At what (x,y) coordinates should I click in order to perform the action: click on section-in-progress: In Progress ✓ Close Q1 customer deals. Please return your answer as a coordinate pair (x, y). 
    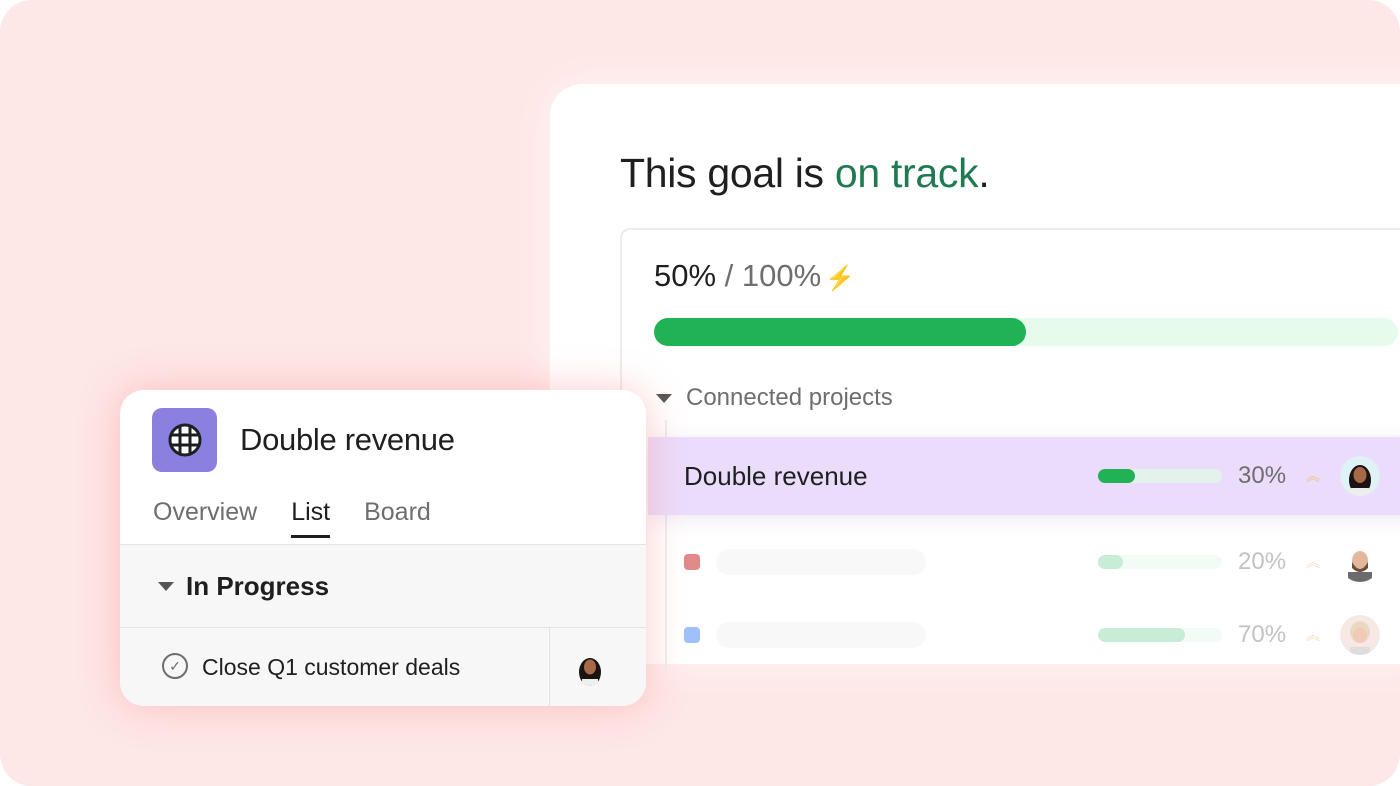
    Looking at the image, I should click on (383, 625).